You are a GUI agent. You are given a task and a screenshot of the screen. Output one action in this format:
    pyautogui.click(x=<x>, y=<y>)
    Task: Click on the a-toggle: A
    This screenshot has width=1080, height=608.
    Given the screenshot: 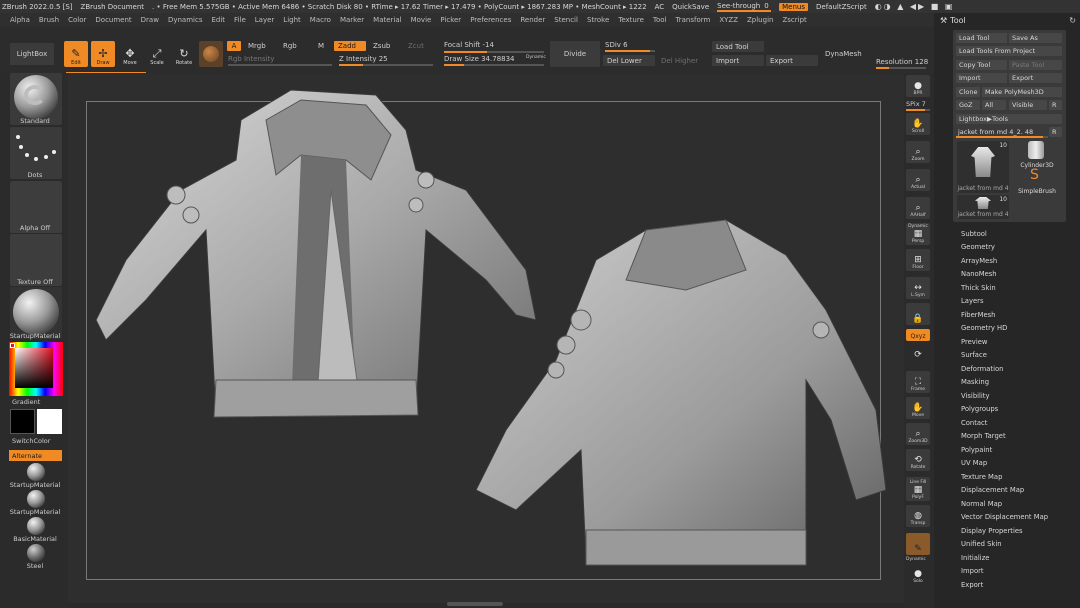 What is the action you would take?
    pyautogui.click(x=234, y=46)
    